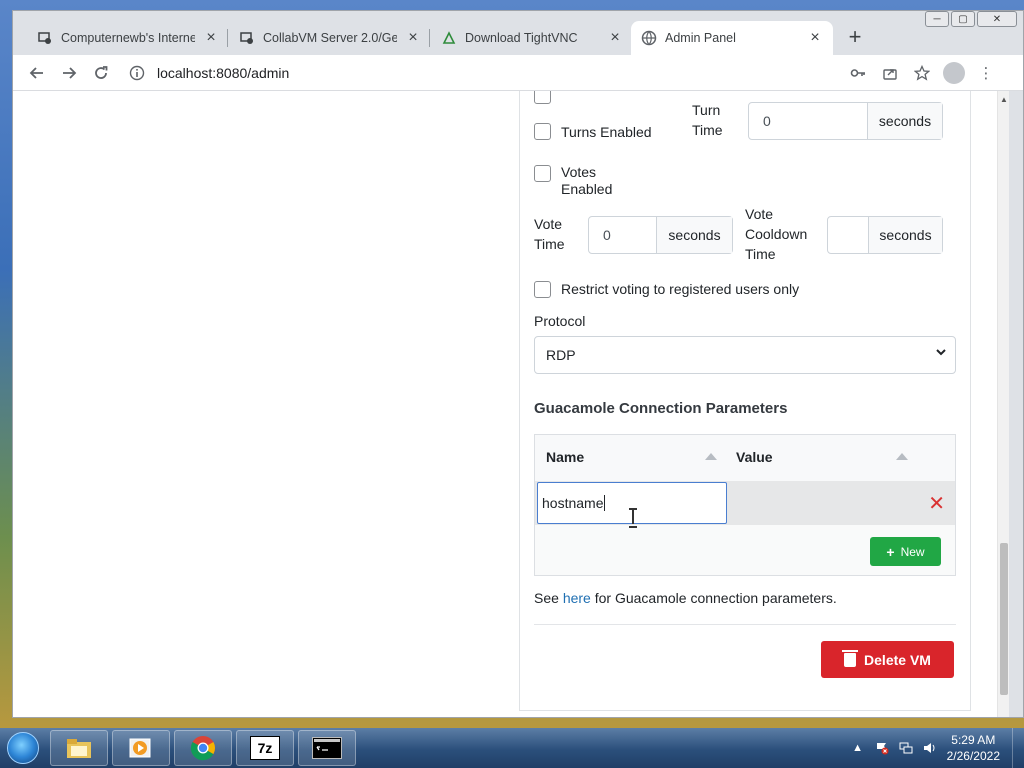  I want to click on turn-time-group: 0 seconds, so click(845, 121).